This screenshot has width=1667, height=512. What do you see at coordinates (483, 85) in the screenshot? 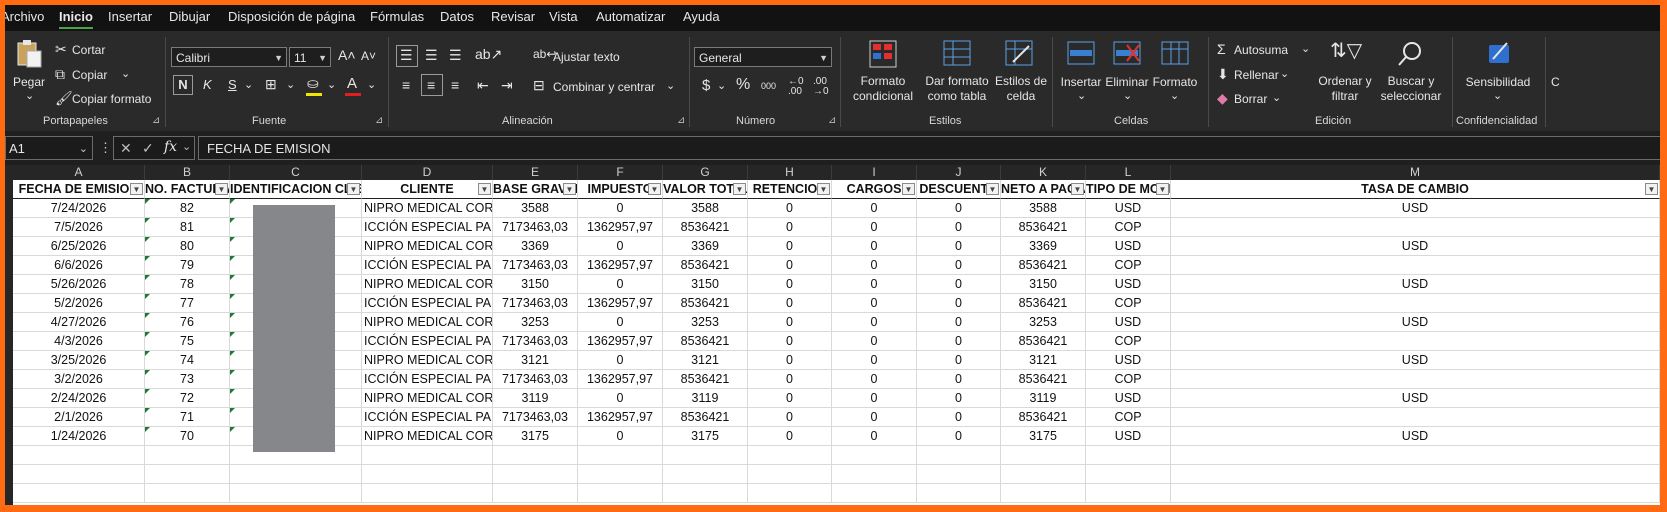
I see `decrease-indent-icon: ⇤` at bounding box center [483, 85].